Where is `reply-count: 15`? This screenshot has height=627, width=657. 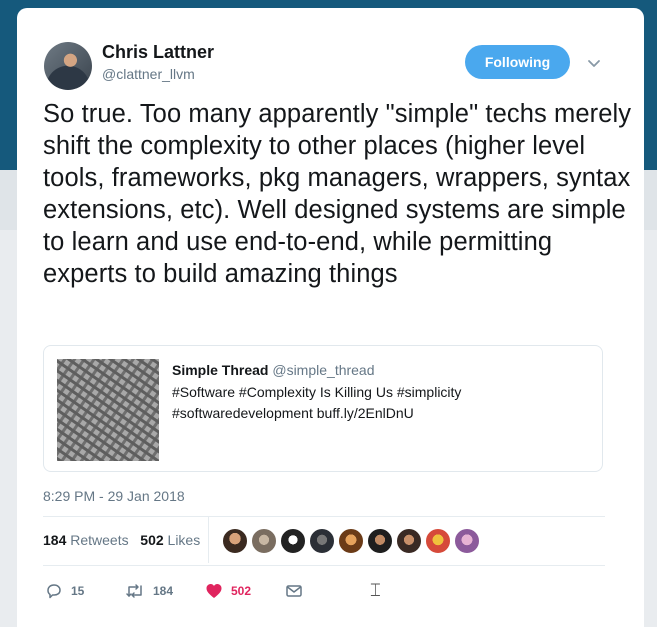
reply-count: 15 is located at coordinates (78, 591).